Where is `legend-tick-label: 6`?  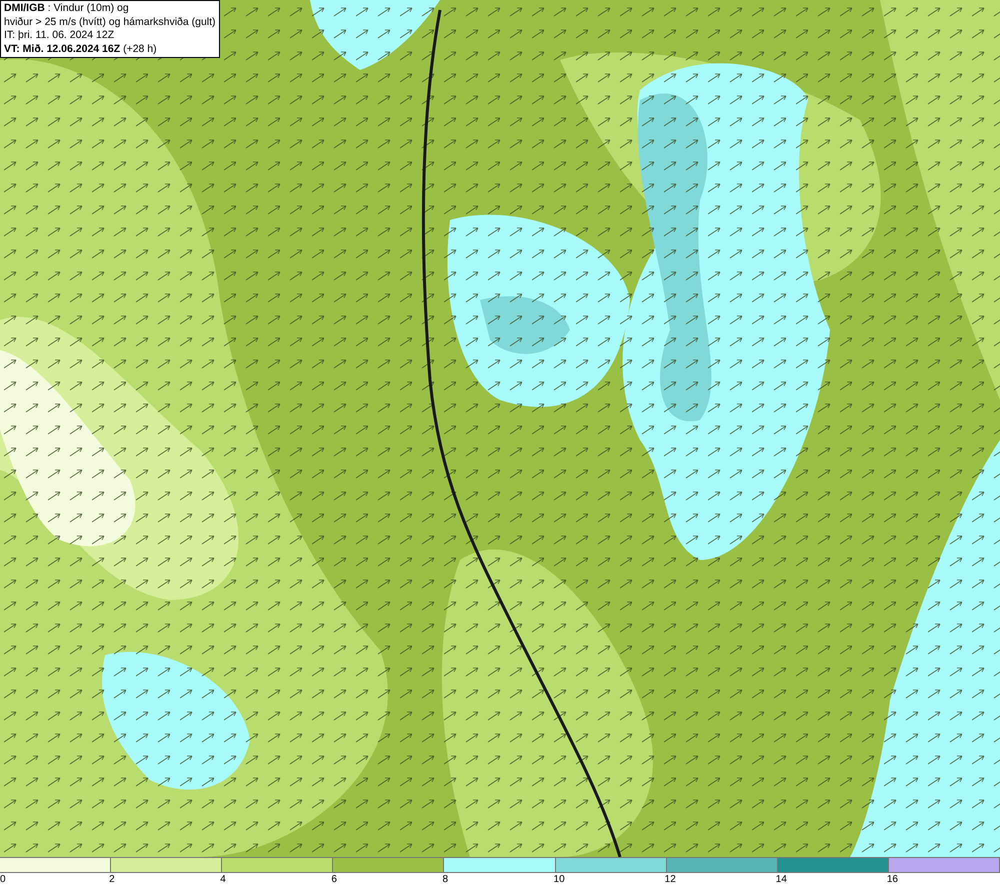
legend-tick-label: 6 is located at coordinates (334, 879).